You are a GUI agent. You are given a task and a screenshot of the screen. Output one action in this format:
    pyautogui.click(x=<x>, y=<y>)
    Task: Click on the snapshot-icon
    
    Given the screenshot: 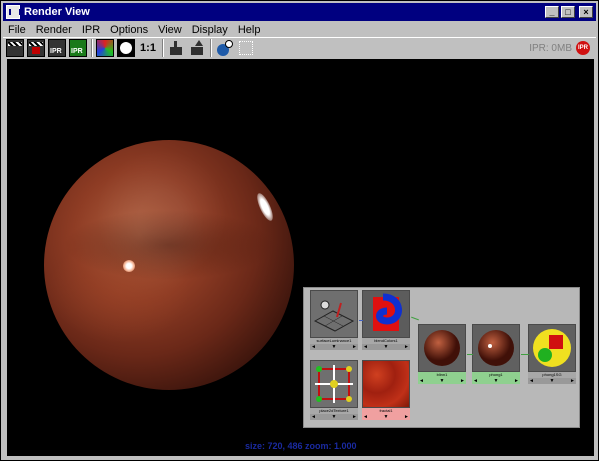 What is the action you would take?
    pyautogui.click(x=224, y=48)
    